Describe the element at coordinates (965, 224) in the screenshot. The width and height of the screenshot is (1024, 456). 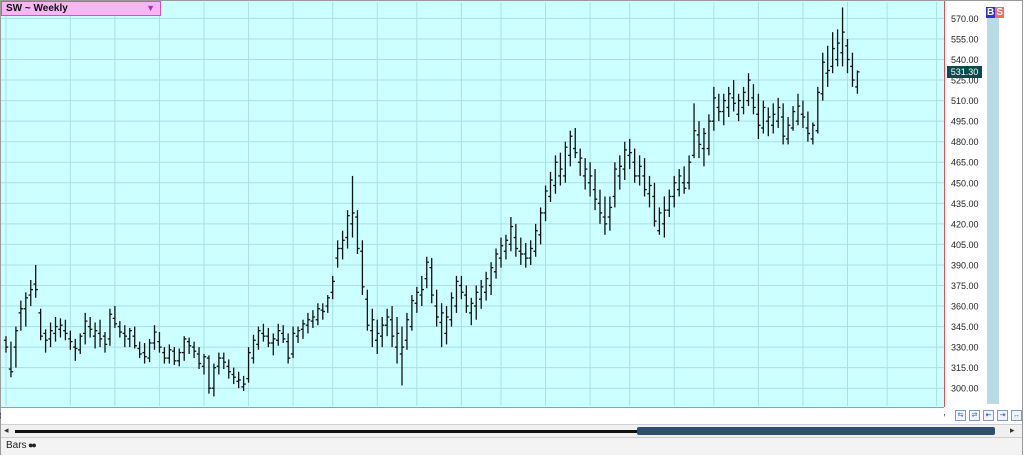
I see `y-tick-label: 420.00` at that location.